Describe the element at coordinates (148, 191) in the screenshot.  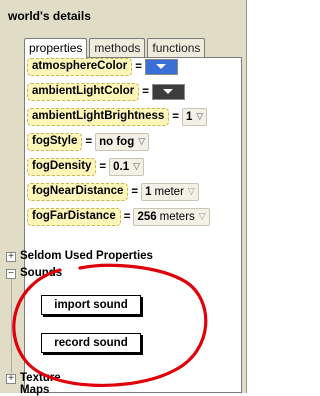
I see `value-number: 1` at that location.